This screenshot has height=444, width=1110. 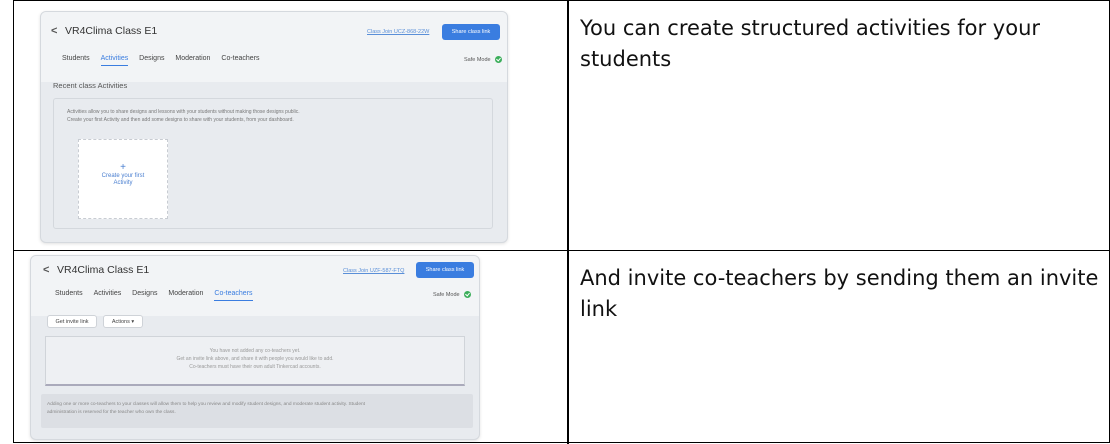 What do you see at coordinates (274, 47) in the screenshot?
I see `class-header` at bounding box center [274, 47].